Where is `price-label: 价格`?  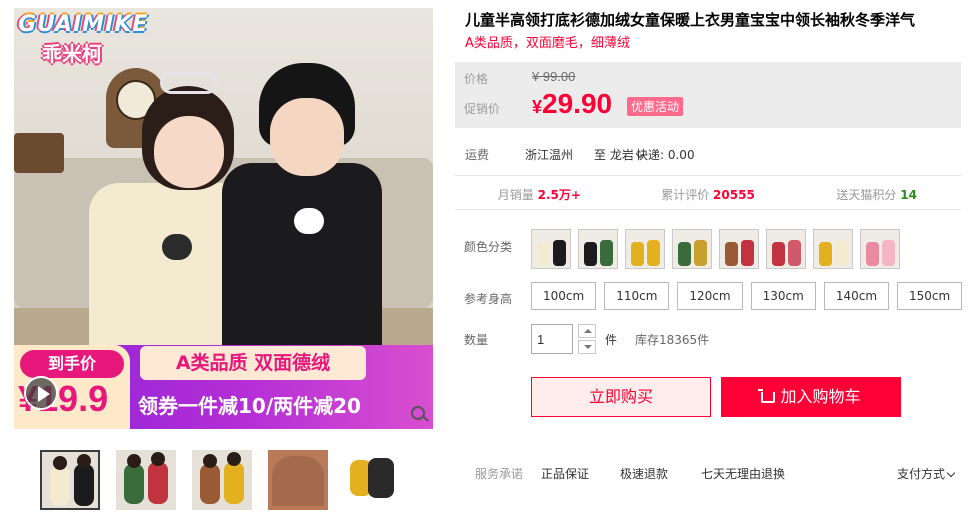
price-label: 价格 is located at coordinates (476, 79).